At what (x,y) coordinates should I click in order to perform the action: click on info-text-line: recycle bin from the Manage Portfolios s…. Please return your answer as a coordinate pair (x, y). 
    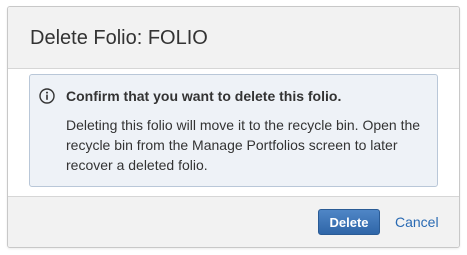
    Looking at the image, I should click on (232, 145).